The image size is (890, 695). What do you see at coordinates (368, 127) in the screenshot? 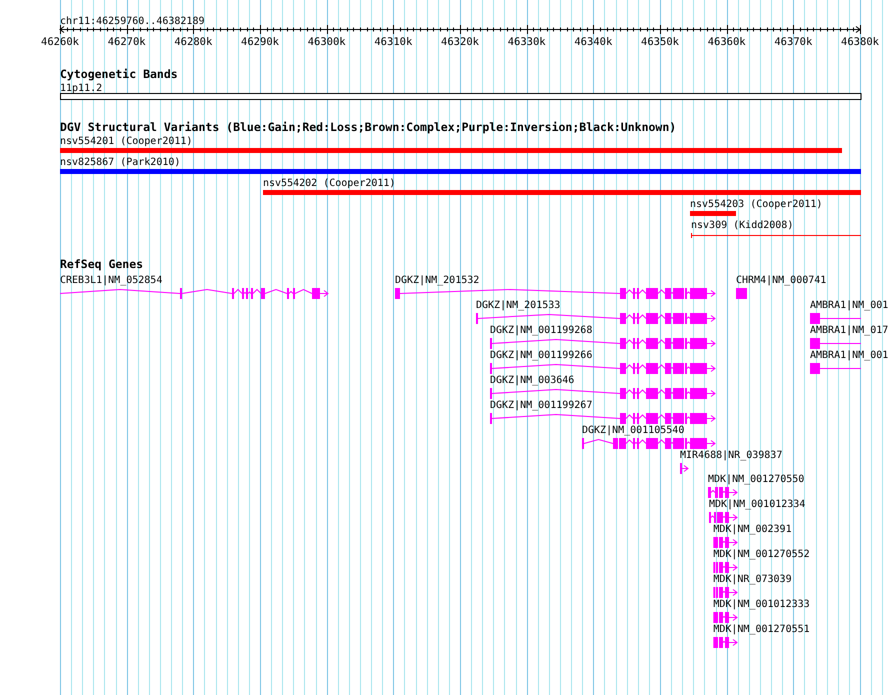
I see `track-title: DGV Structural Variants (Blue:Gain;Red:Loss;Brown:Complex;Purple:Inversion;Black:Unknown)` at bounding box center [368, 127].